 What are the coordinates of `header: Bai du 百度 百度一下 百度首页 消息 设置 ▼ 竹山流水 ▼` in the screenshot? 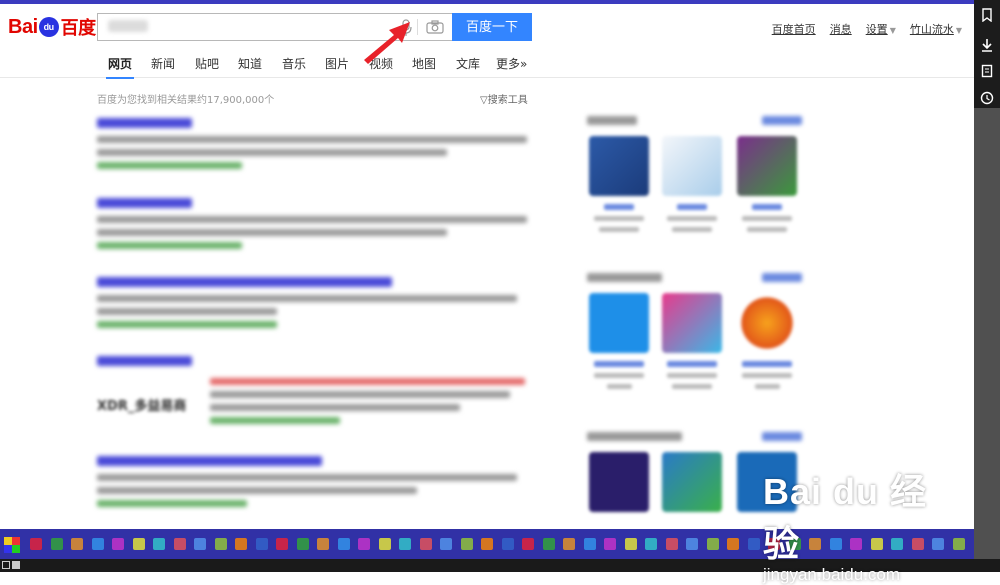 It's located at (487, 26).